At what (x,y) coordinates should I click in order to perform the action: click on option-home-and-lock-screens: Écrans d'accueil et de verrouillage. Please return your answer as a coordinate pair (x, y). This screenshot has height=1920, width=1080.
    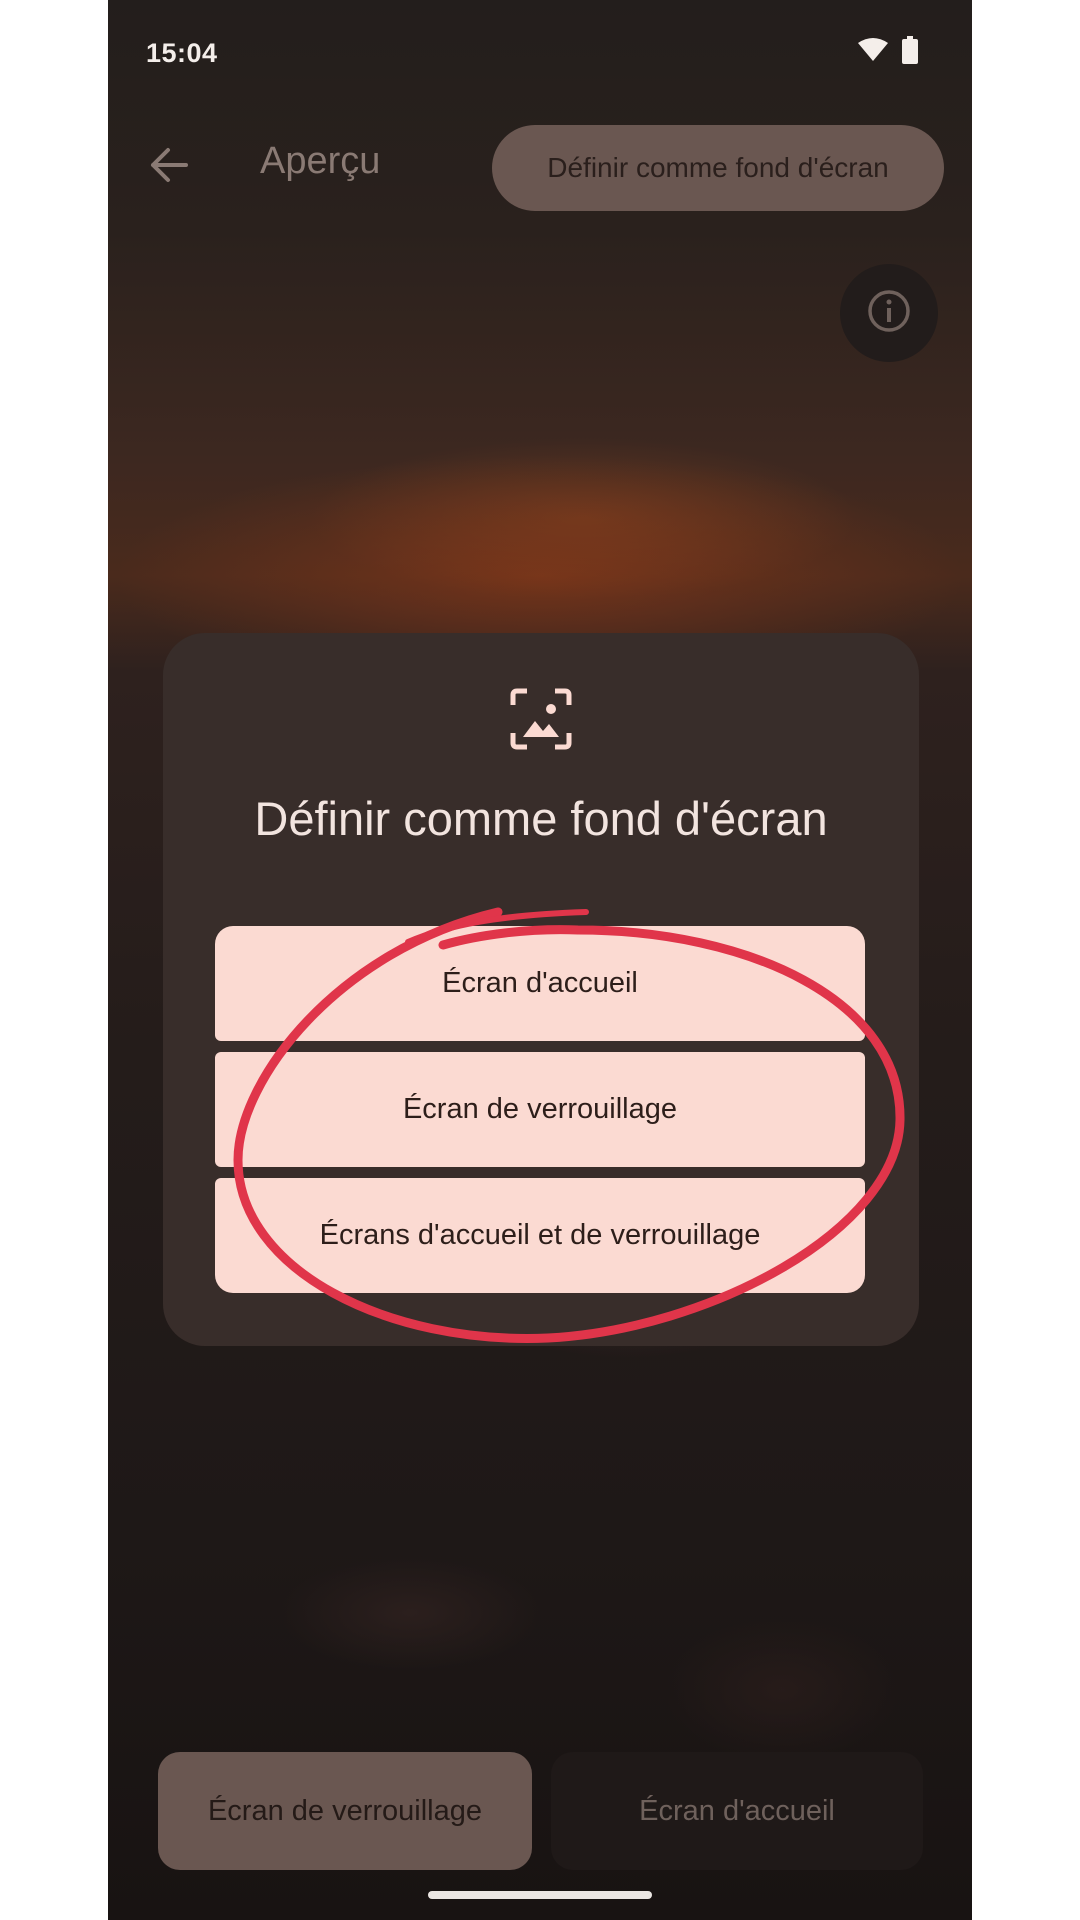
    Looking at the image, I should click on (540, 1235).